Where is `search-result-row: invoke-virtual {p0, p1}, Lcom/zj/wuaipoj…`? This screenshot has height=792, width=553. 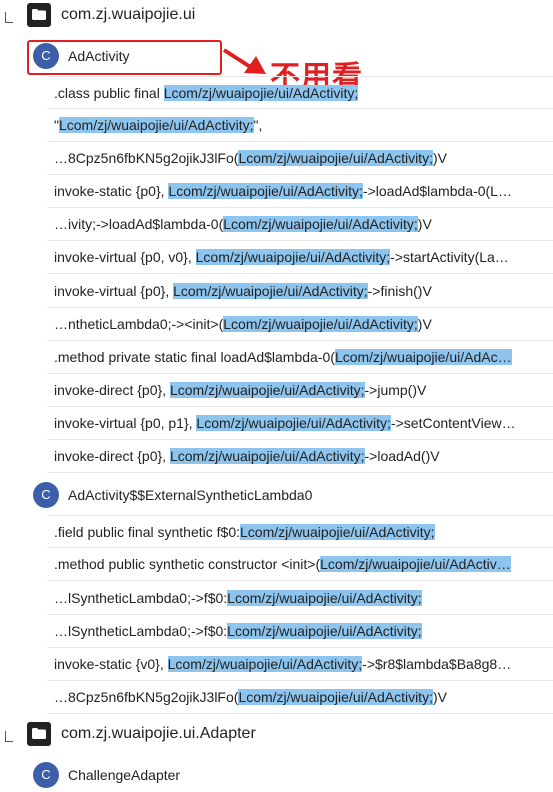
search-result-row: invoke-virtual {p0, p1}, Lcom/zj/wuaipoj… is located at coordinates (300, 423).